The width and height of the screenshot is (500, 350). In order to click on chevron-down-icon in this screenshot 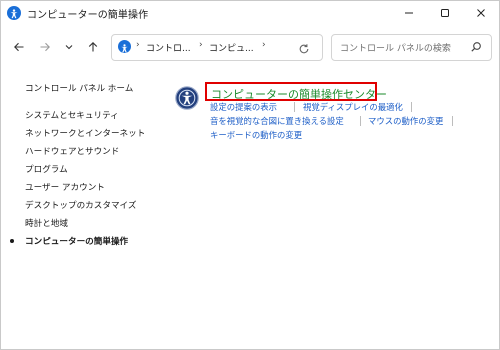, I will do `click(69, 47)`.